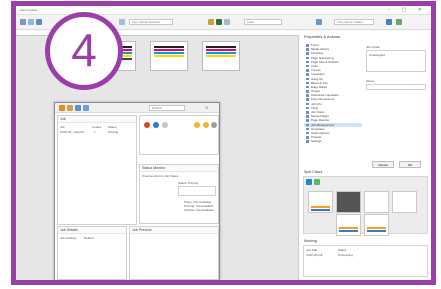  I want to click on job-details-pane: Job Details Job Settings Default, so click(92, 253).